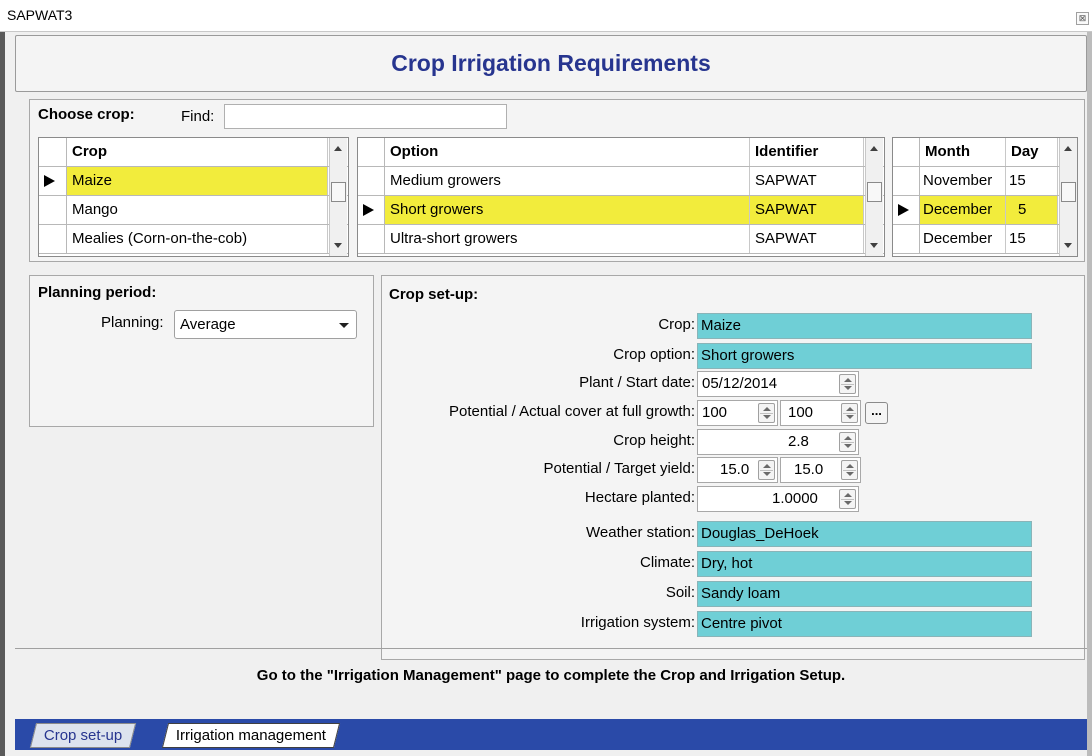  I want to click on tab-crop-setup-label: Crop set-up, so click(83, 735).